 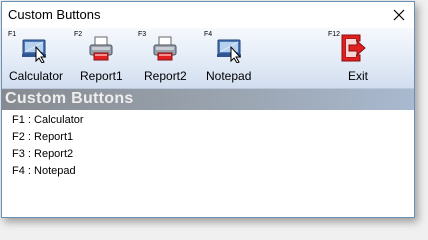 I want to click on f3-key-label: F3, so click(x=142, y=34).